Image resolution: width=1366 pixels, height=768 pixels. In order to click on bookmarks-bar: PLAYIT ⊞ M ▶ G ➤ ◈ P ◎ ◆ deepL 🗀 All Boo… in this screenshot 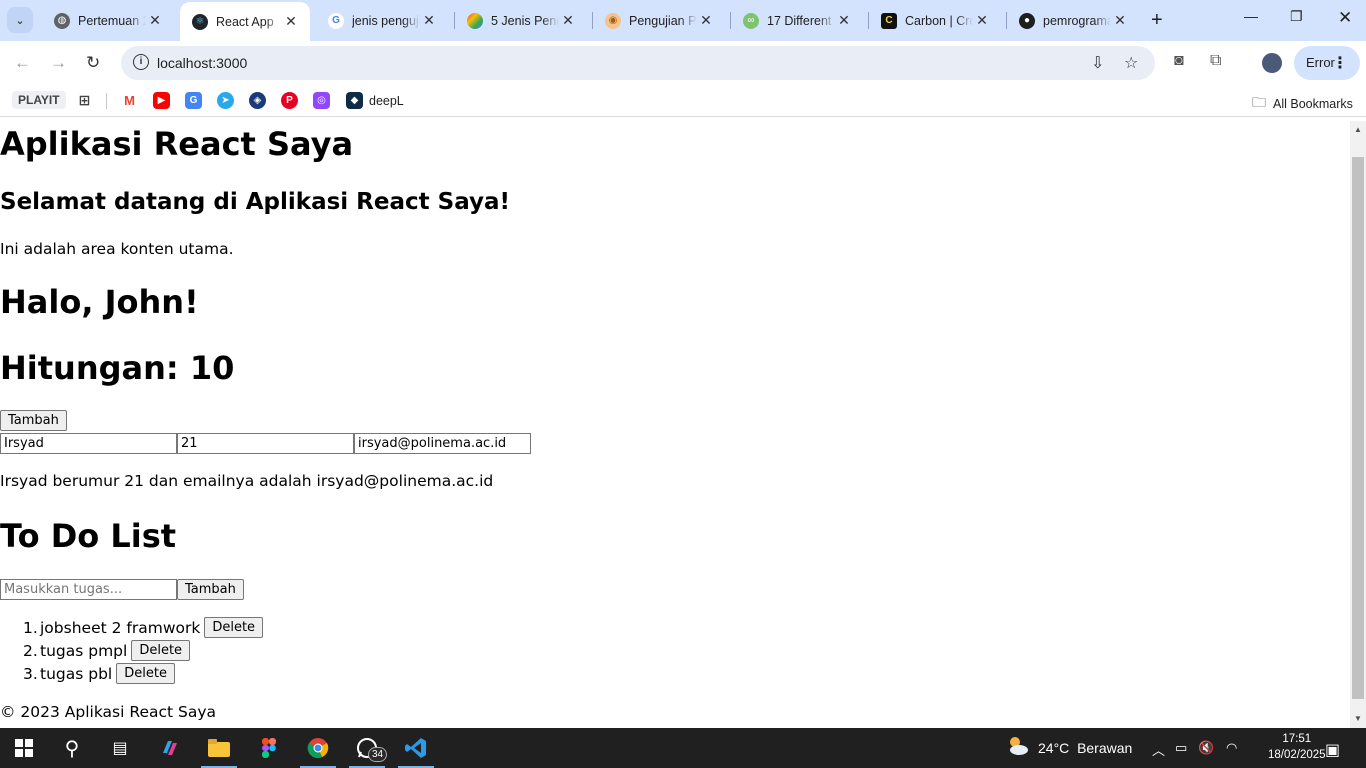, I will do `click(683, 101)`.